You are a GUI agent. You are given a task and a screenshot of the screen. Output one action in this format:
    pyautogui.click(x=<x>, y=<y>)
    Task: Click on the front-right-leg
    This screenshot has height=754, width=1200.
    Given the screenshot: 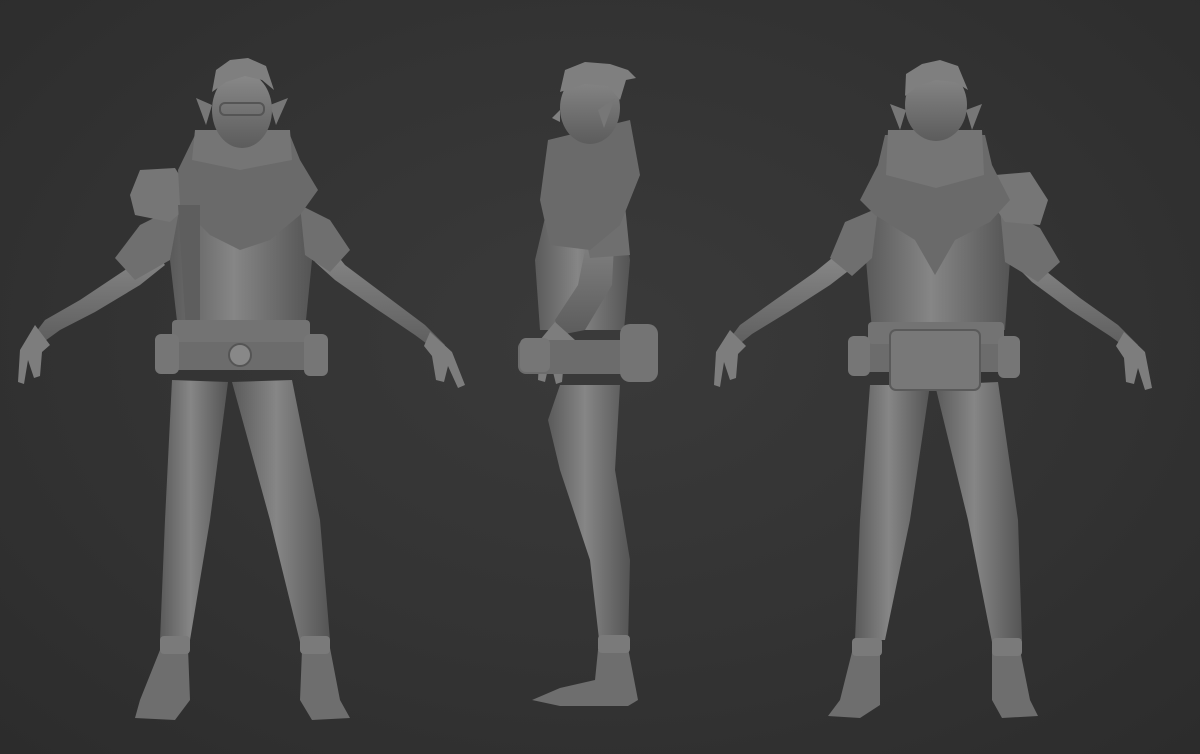 What is the action you would take?
    pyautogui.click(x=281, y=511)
    